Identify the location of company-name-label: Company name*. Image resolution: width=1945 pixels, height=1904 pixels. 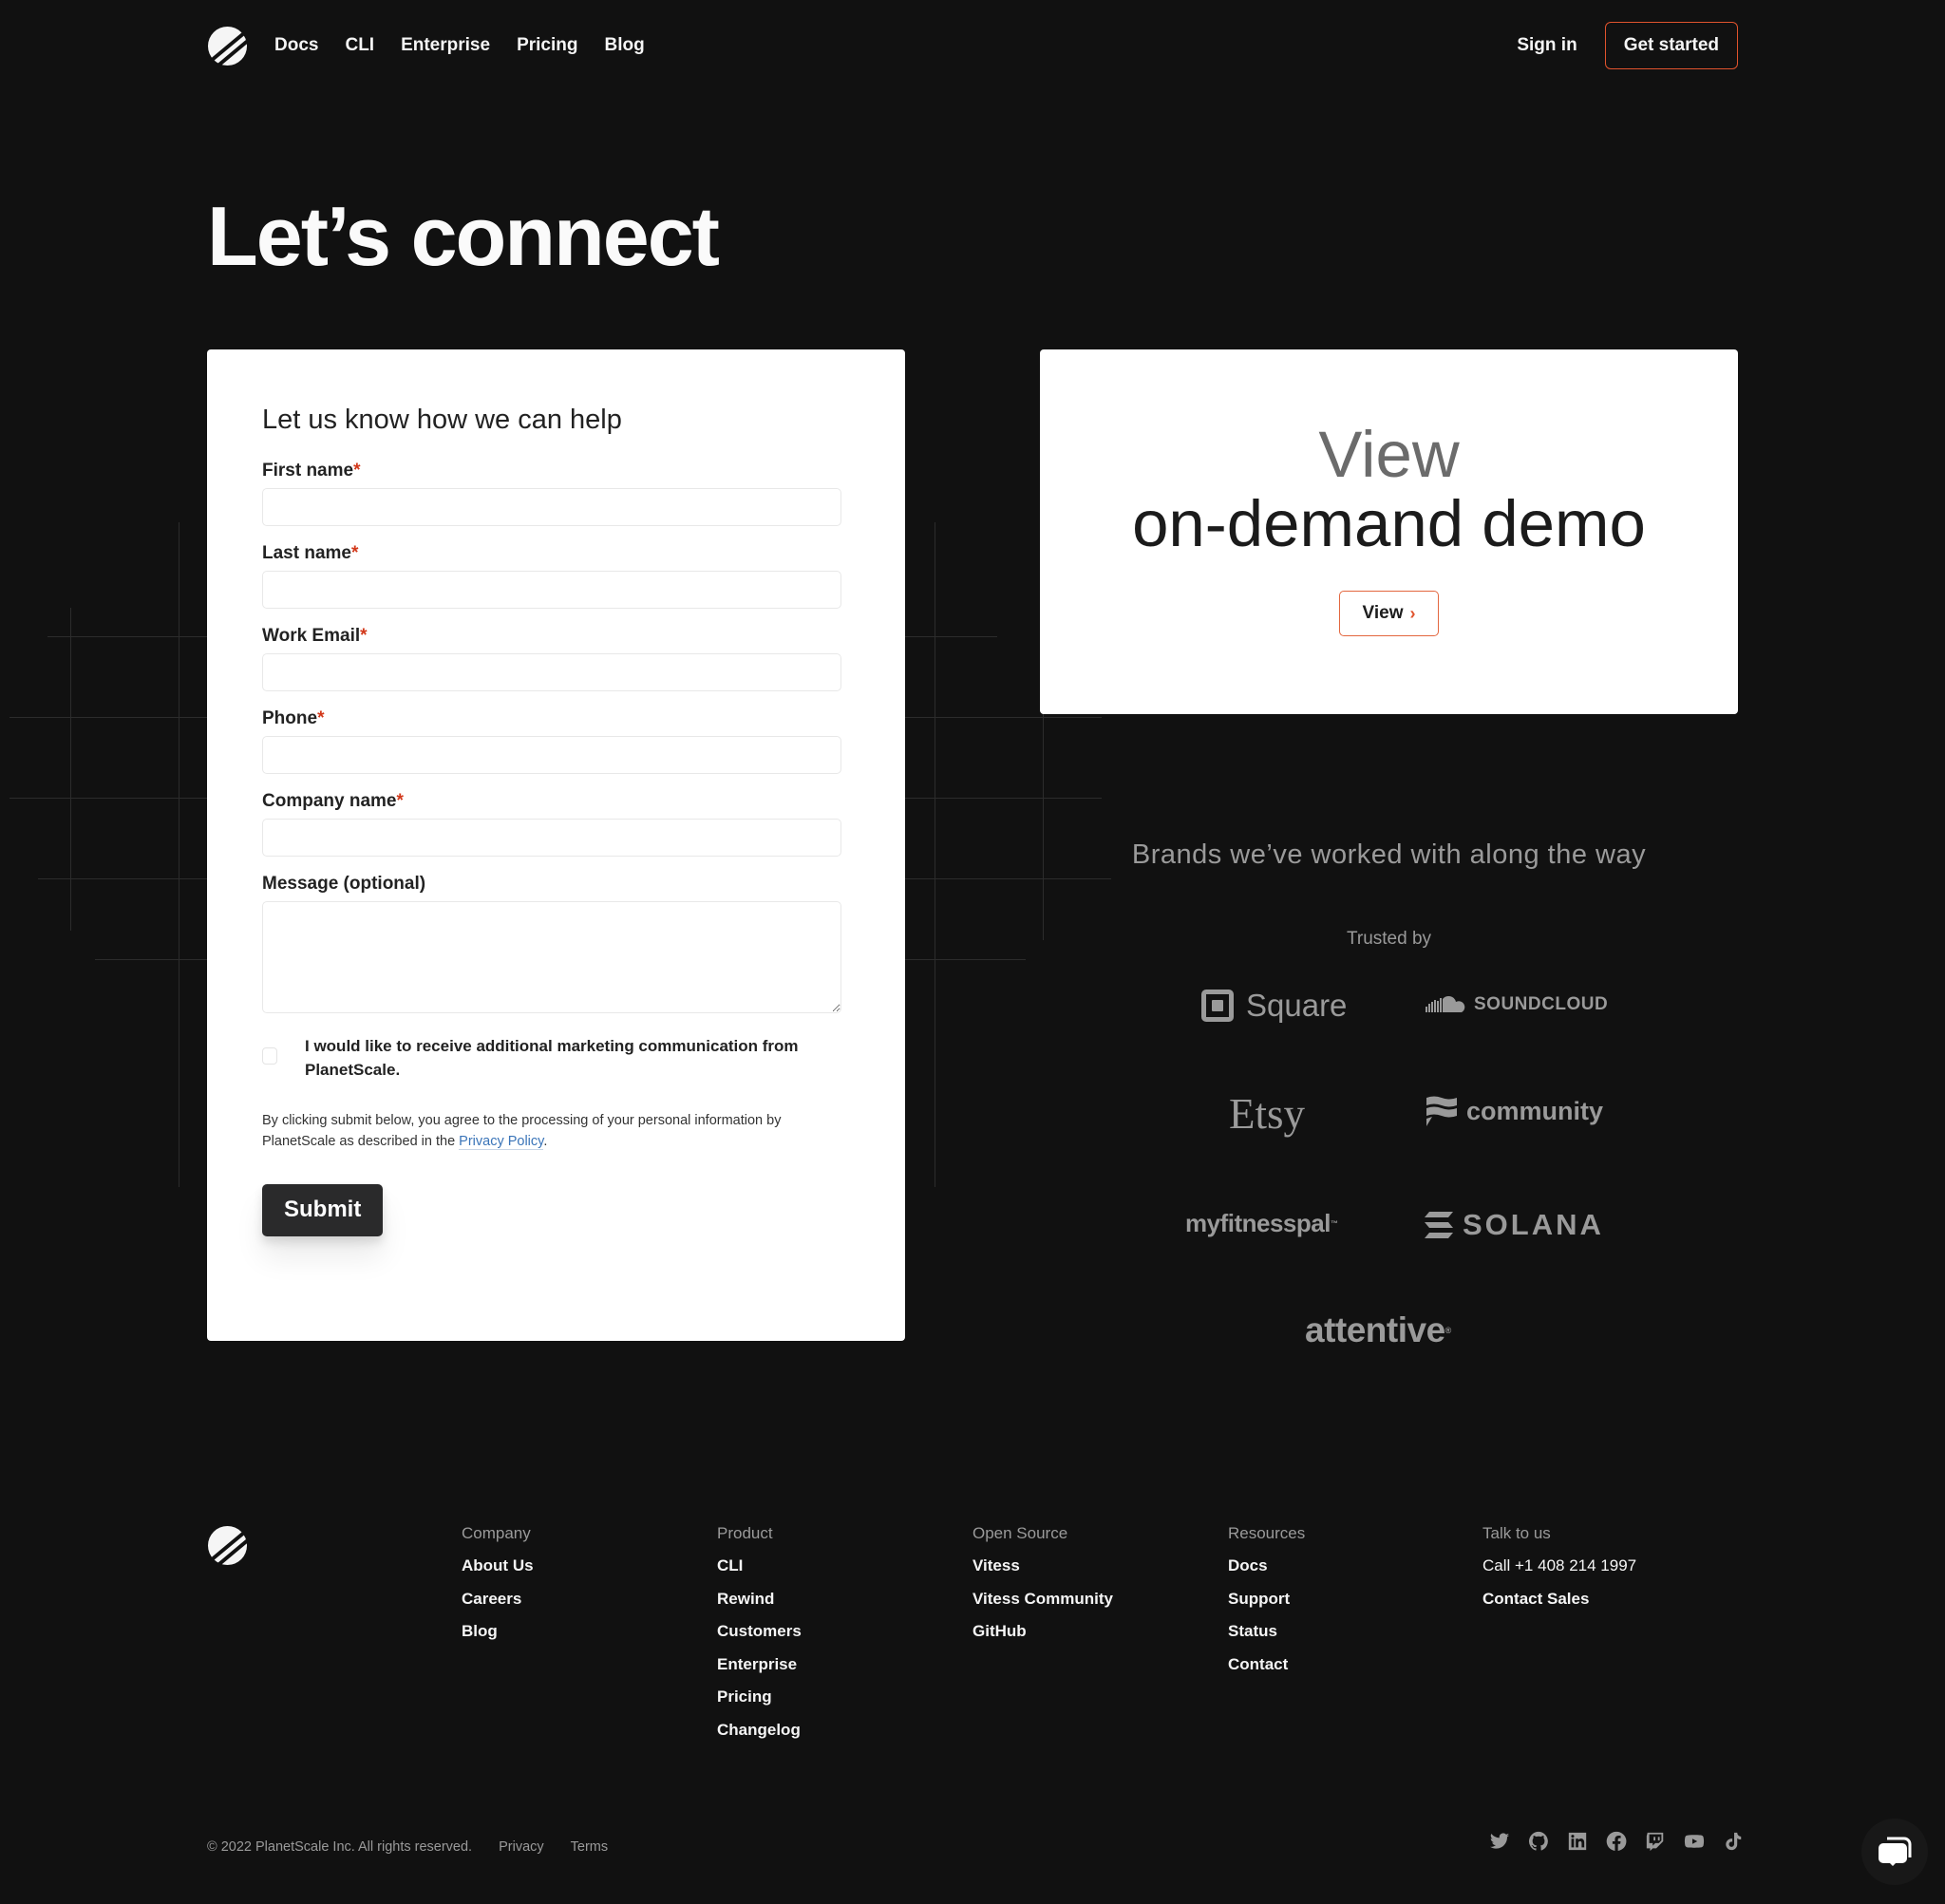
(333, 801).